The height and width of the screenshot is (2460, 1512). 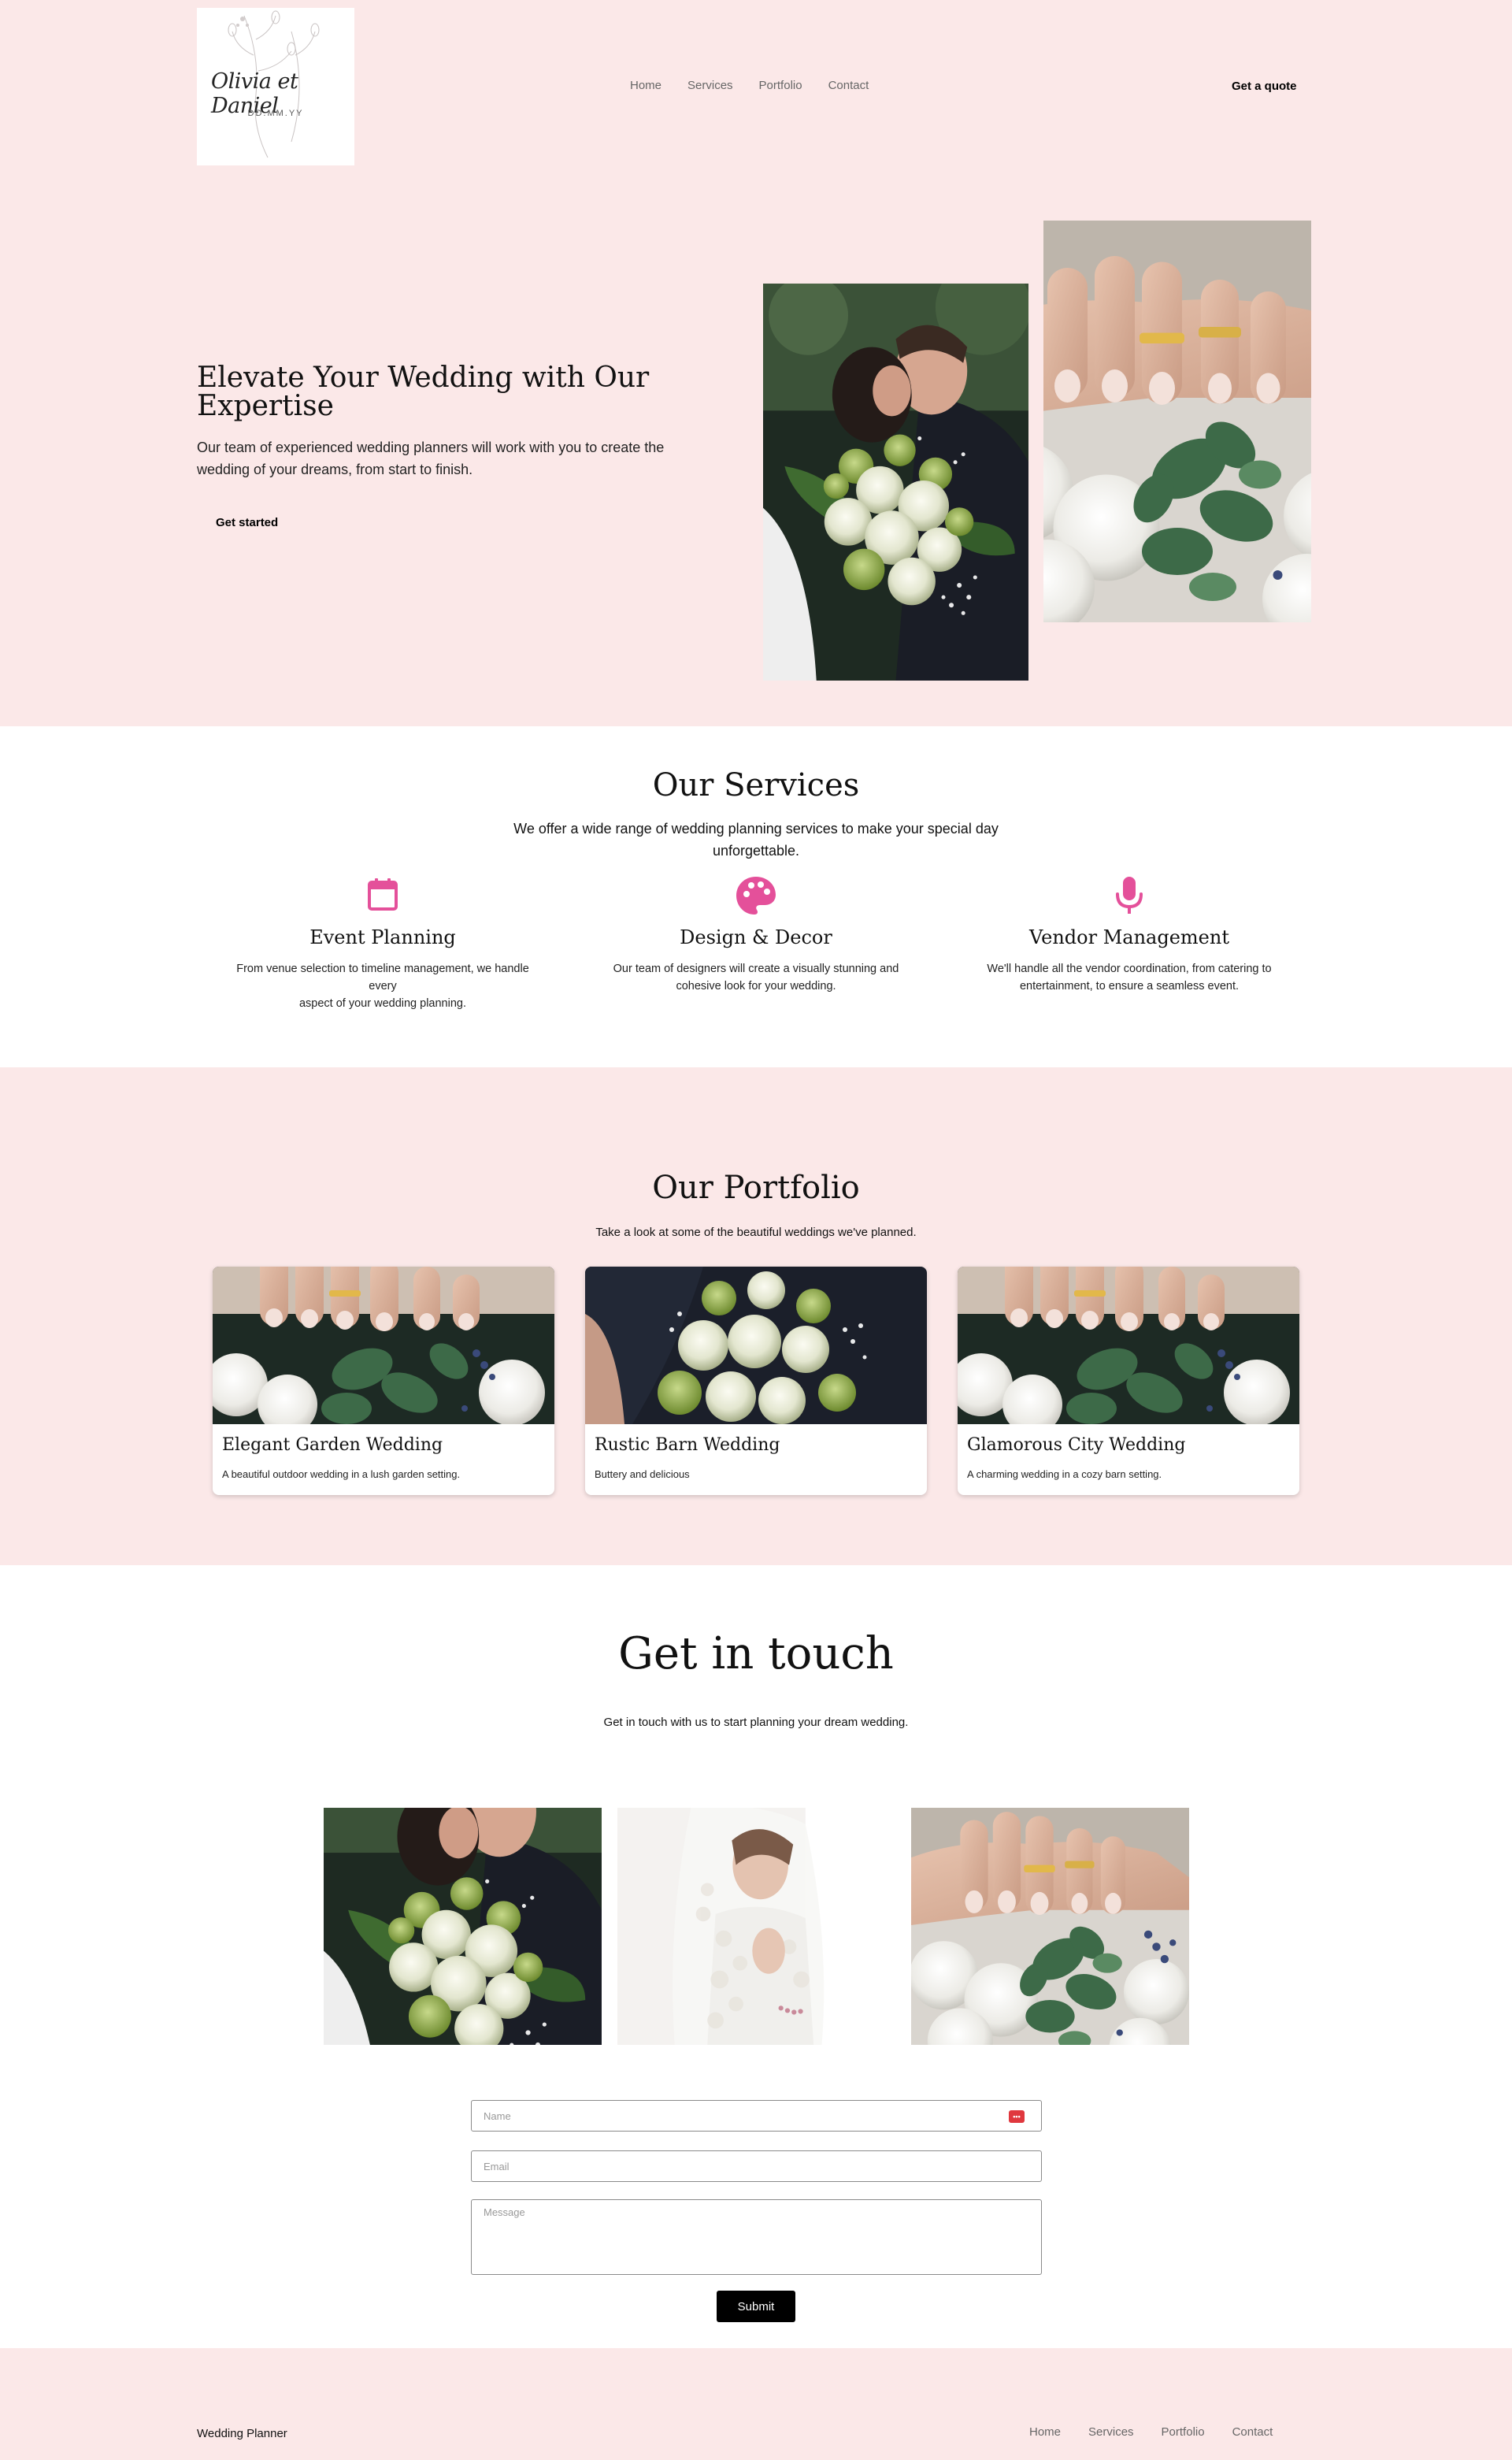 What do you see at coordinates (756, 2166) in the screenshot?
I see `email-input` at bounding box center [756, 2166].